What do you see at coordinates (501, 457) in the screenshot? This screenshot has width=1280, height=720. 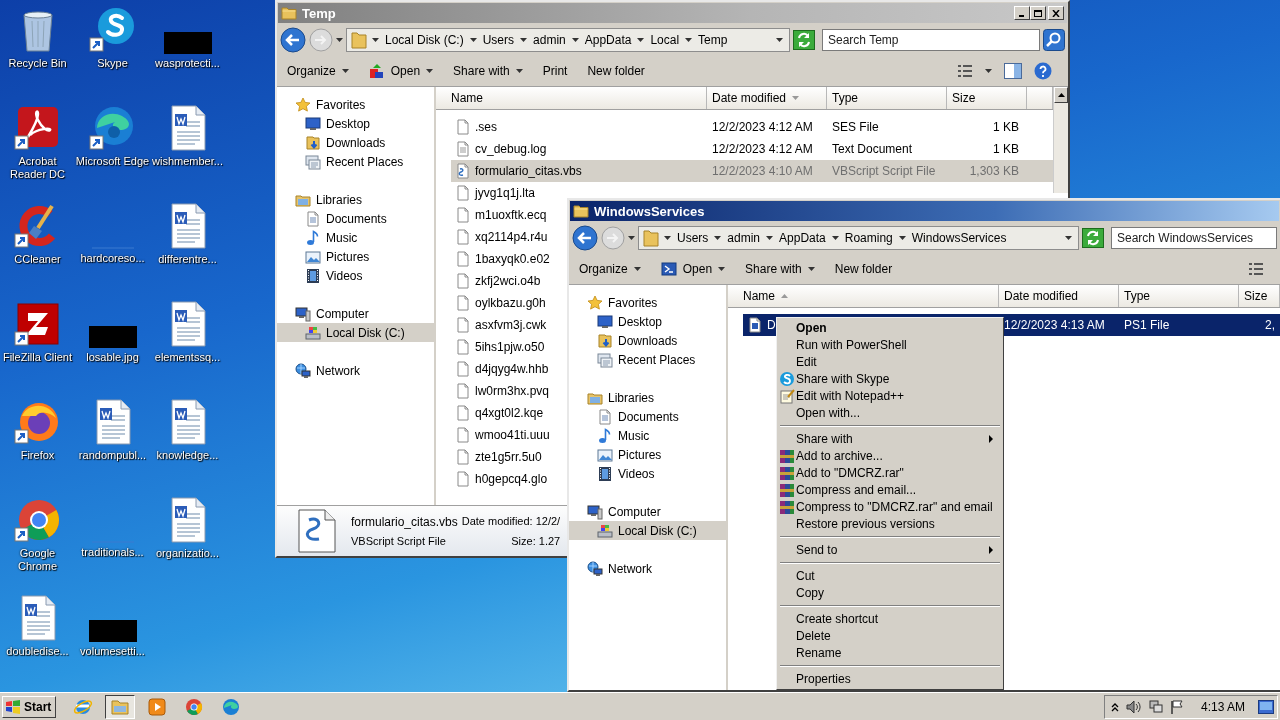 I see `file-row: zte1g5rr.5u0` at bounding box center [501, 457].